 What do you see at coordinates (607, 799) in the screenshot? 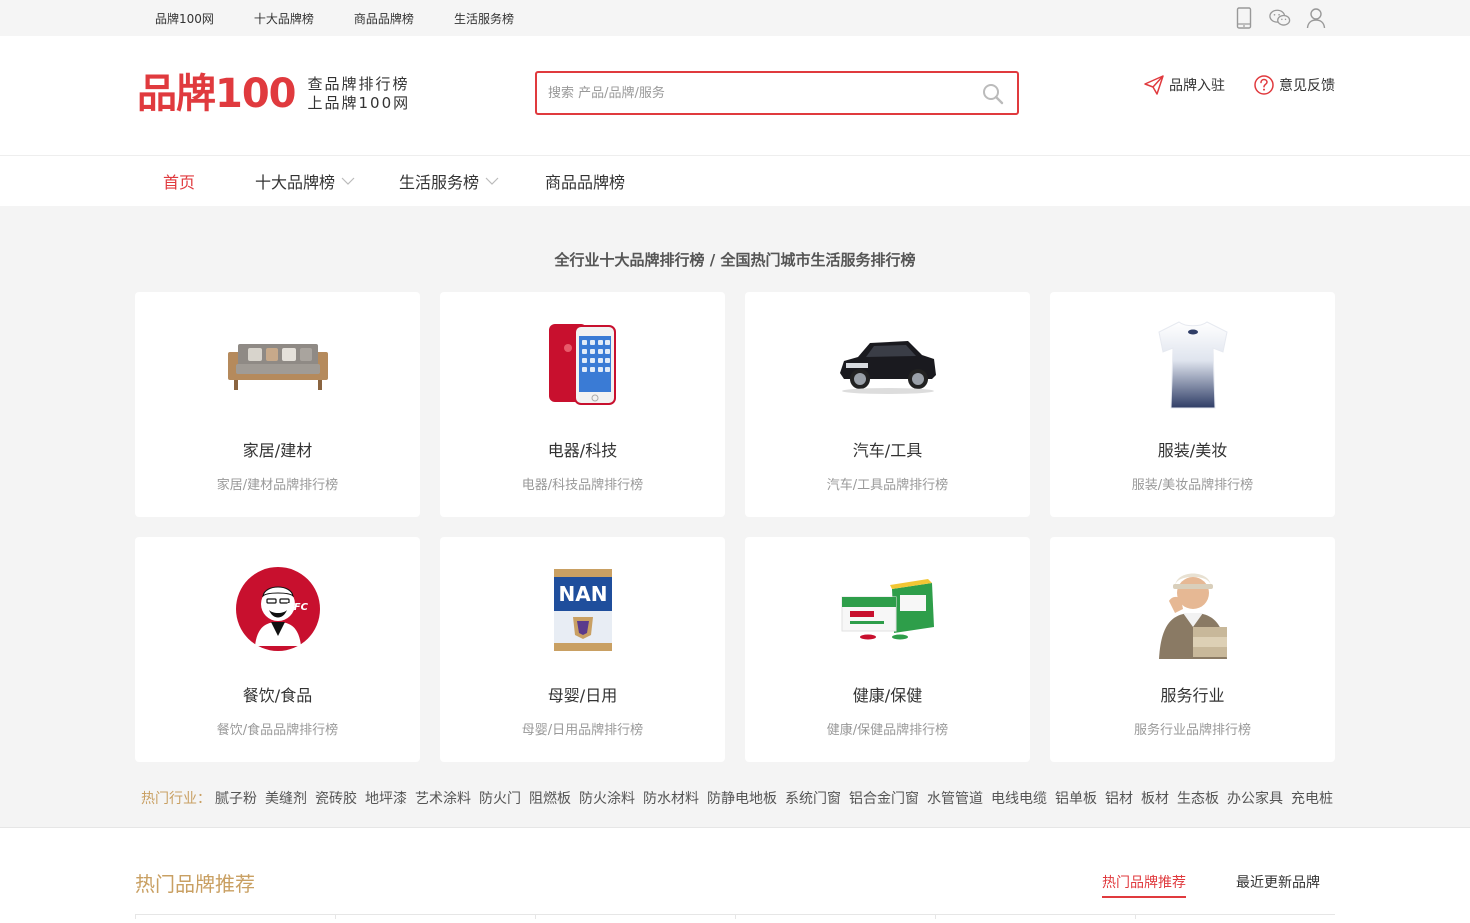
I see `hot-industry-link: 防火涂料` at bounding box center [607, 799].